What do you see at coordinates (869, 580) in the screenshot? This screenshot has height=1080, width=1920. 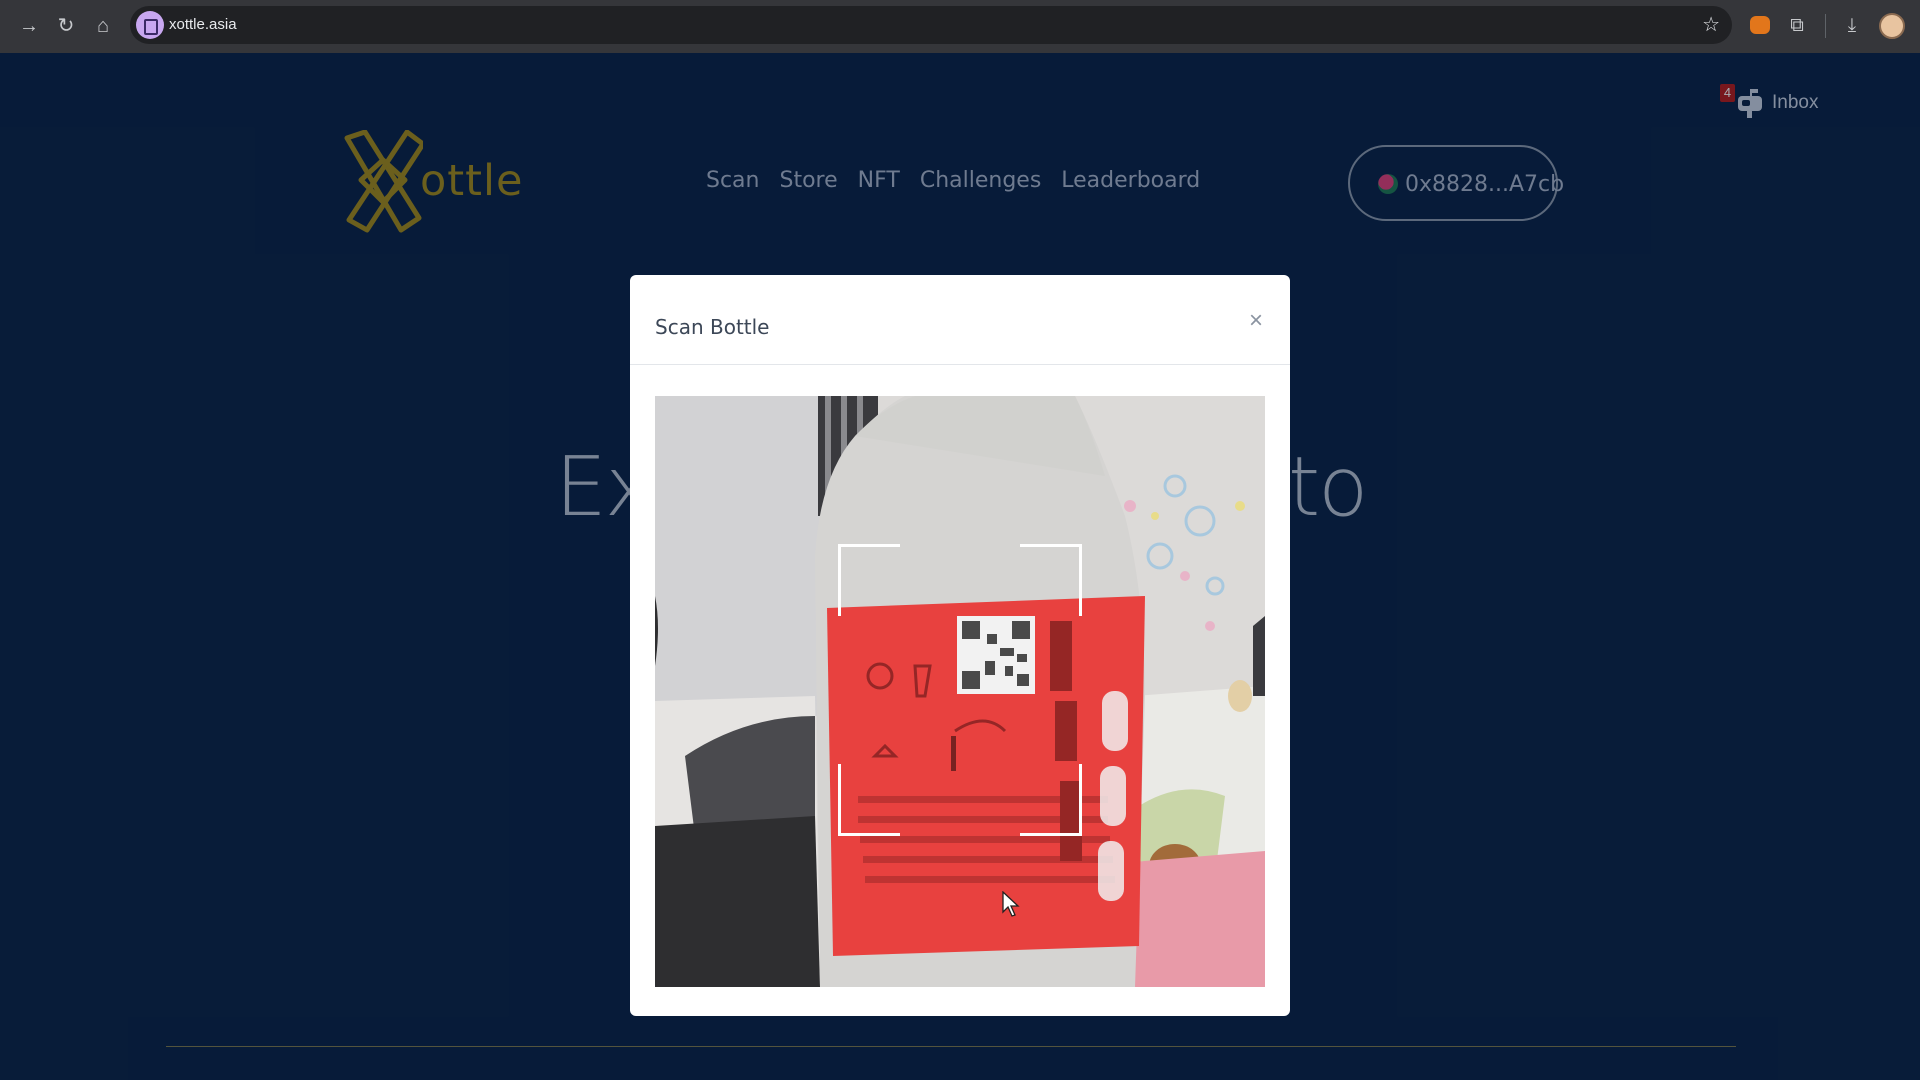 I see `scan-frame-corner-top-left` at bounding box center [869, 580].